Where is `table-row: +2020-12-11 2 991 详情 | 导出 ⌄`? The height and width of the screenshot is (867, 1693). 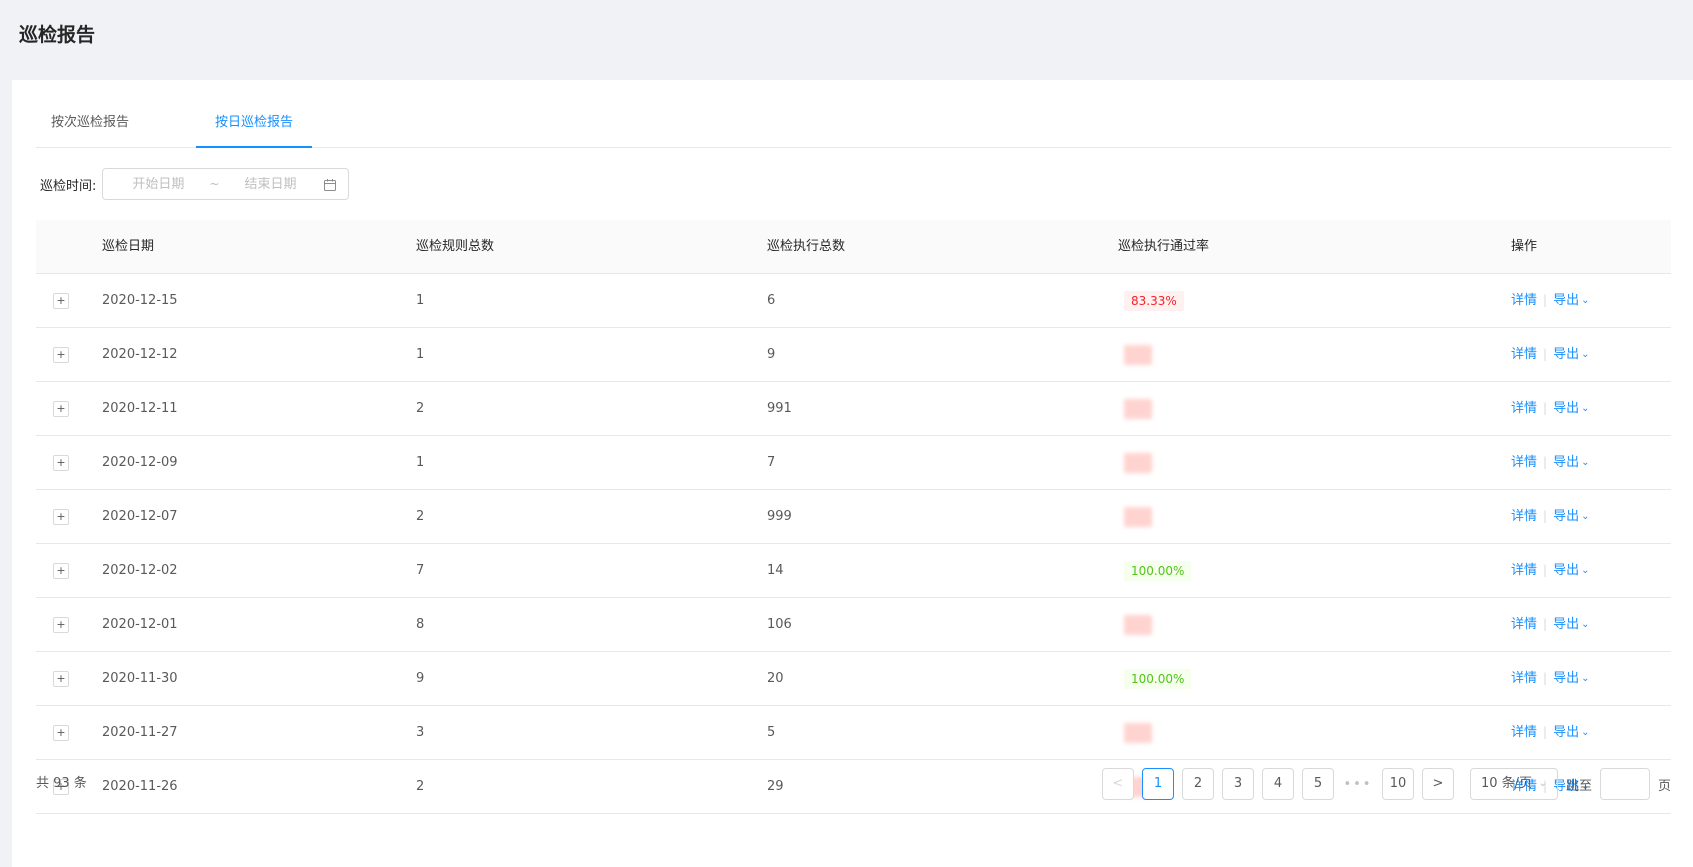
table-row: +2020-12-11 2 991 详情 | 导出 ⌄ is located at coordinates (853, 409).